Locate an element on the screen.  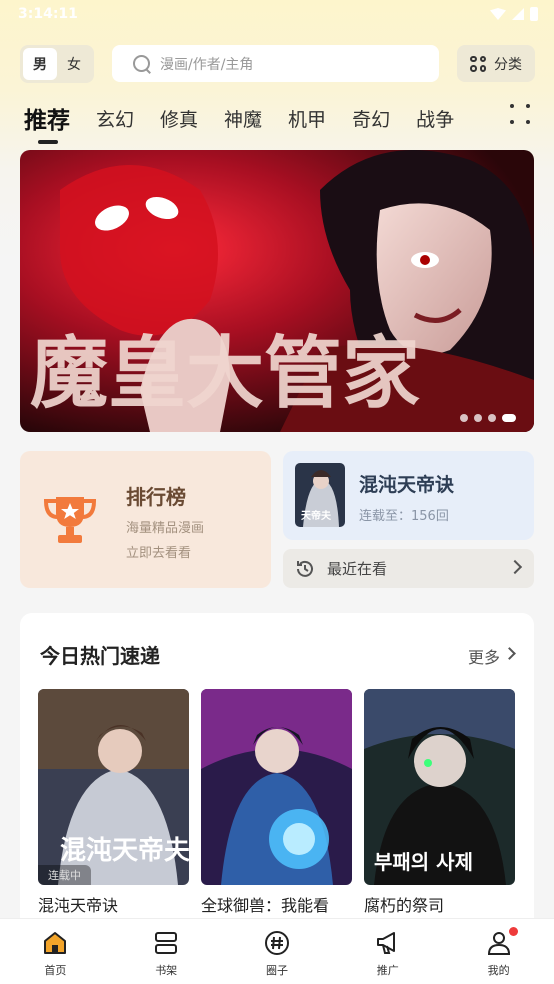
tab-recommend: 推荐 is located at coordinates (47, 123).